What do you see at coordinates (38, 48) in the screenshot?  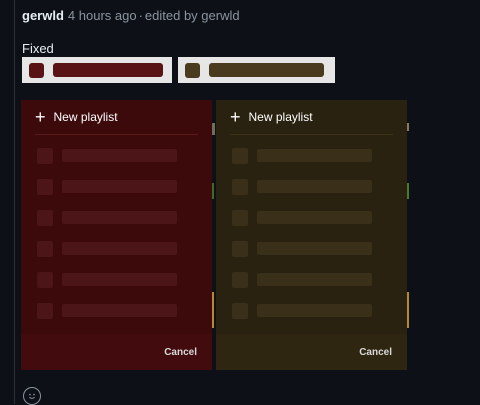 I see `comment-body-text: Fixed` at bounding box center [38, 48].